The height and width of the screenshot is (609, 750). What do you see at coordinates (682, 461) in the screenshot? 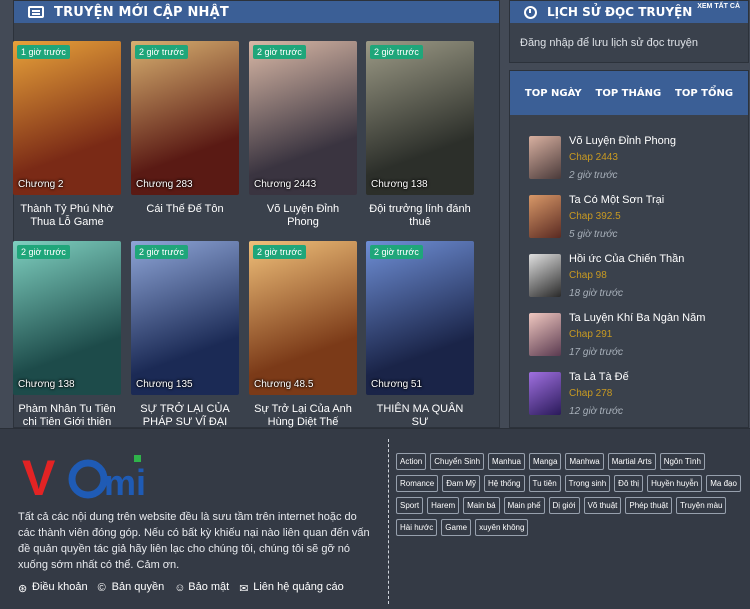
I see `genre-tag: Ngôn Tình` at bounding box center [682, 461].